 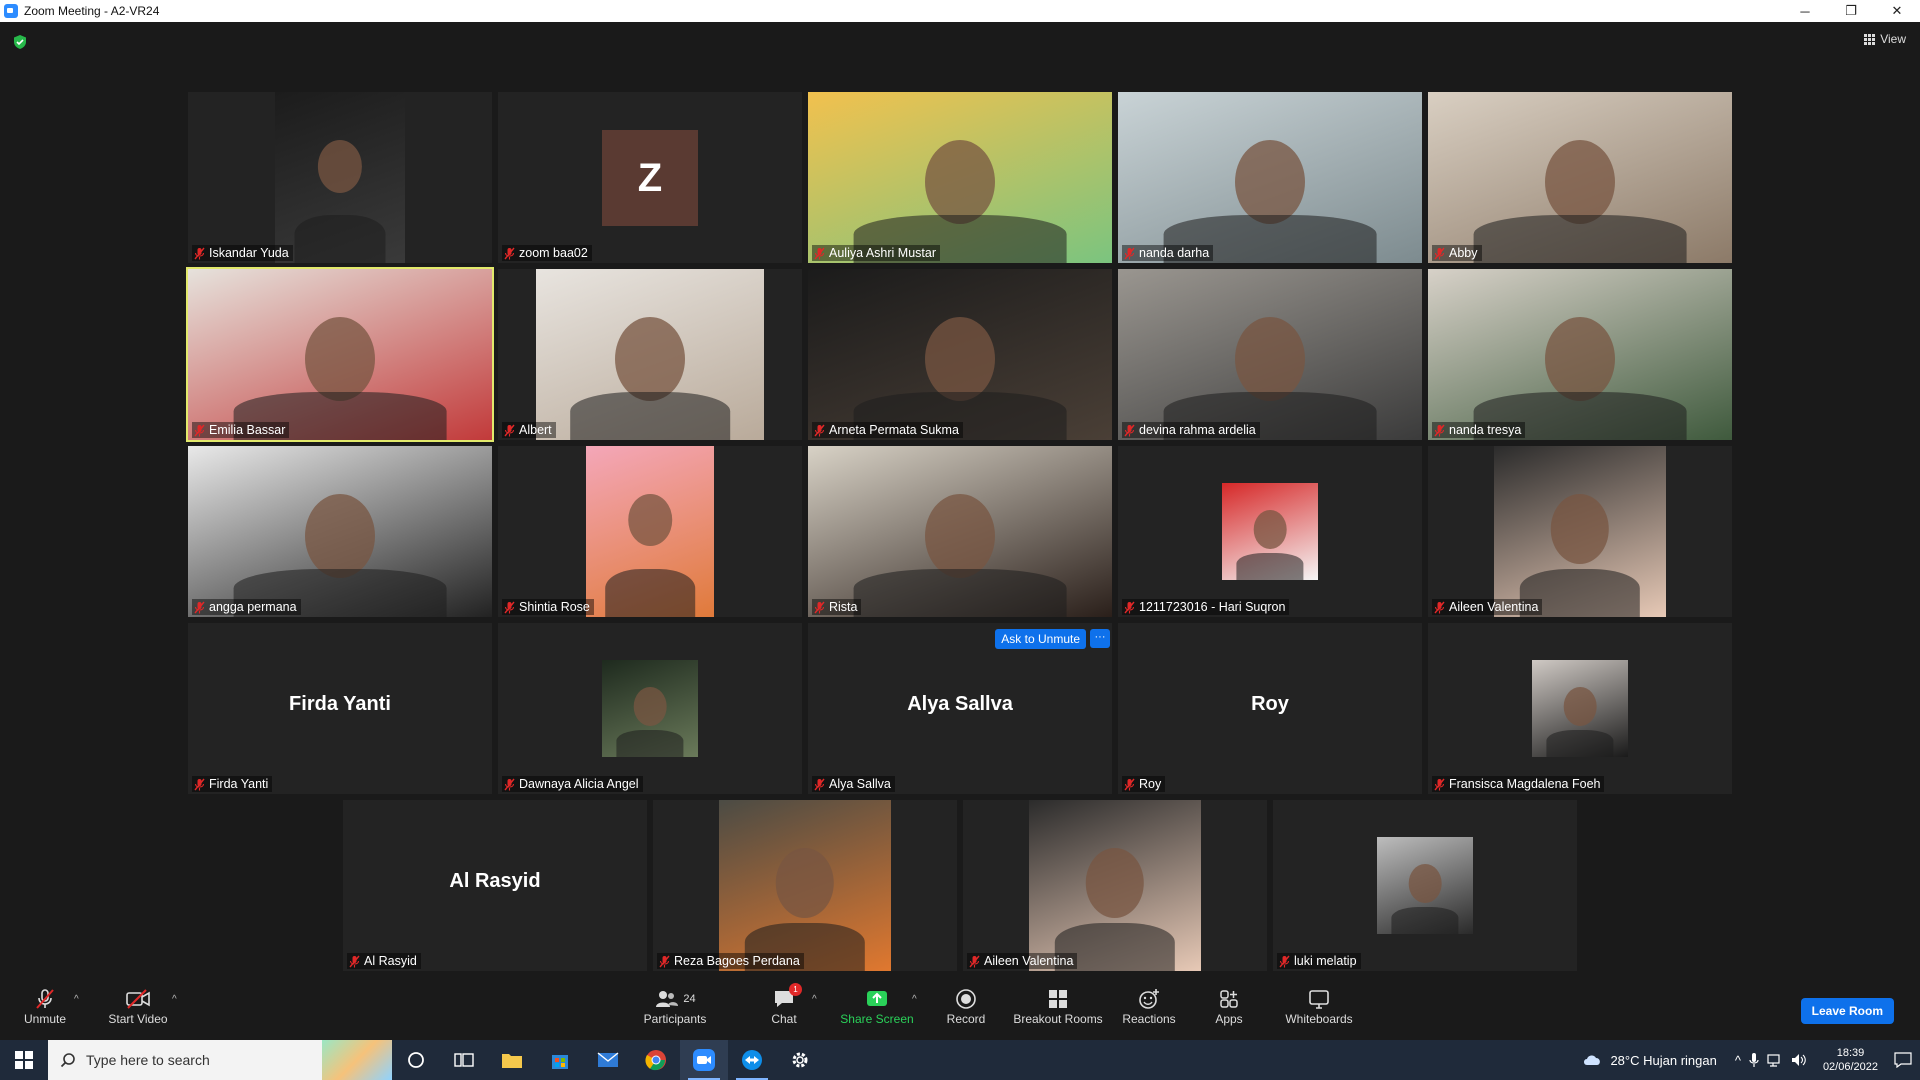 I want to click on more-options-button: ···, so click(x=1100, y=638).